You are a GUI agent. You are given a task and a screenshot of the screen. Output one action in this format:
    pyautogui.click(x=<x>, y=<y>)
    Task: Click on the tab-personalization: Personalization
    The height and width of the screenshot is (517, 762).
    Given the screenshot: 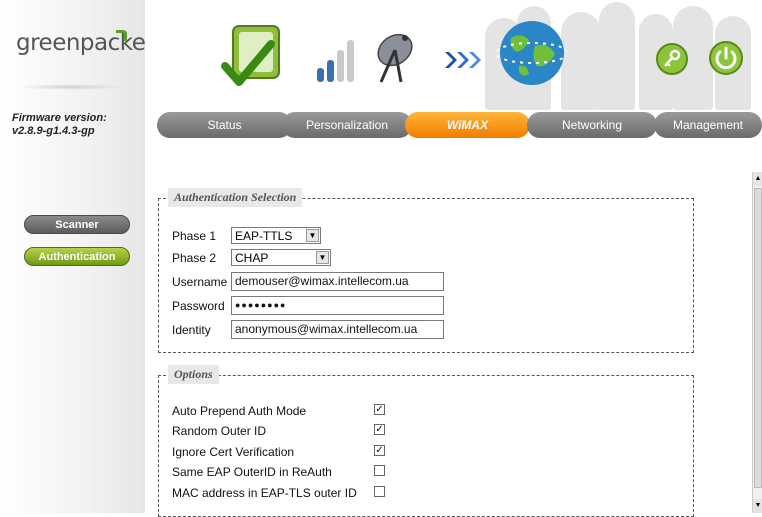 What is the action you would take?
    pyautogui.click(x=347, y=125)
    